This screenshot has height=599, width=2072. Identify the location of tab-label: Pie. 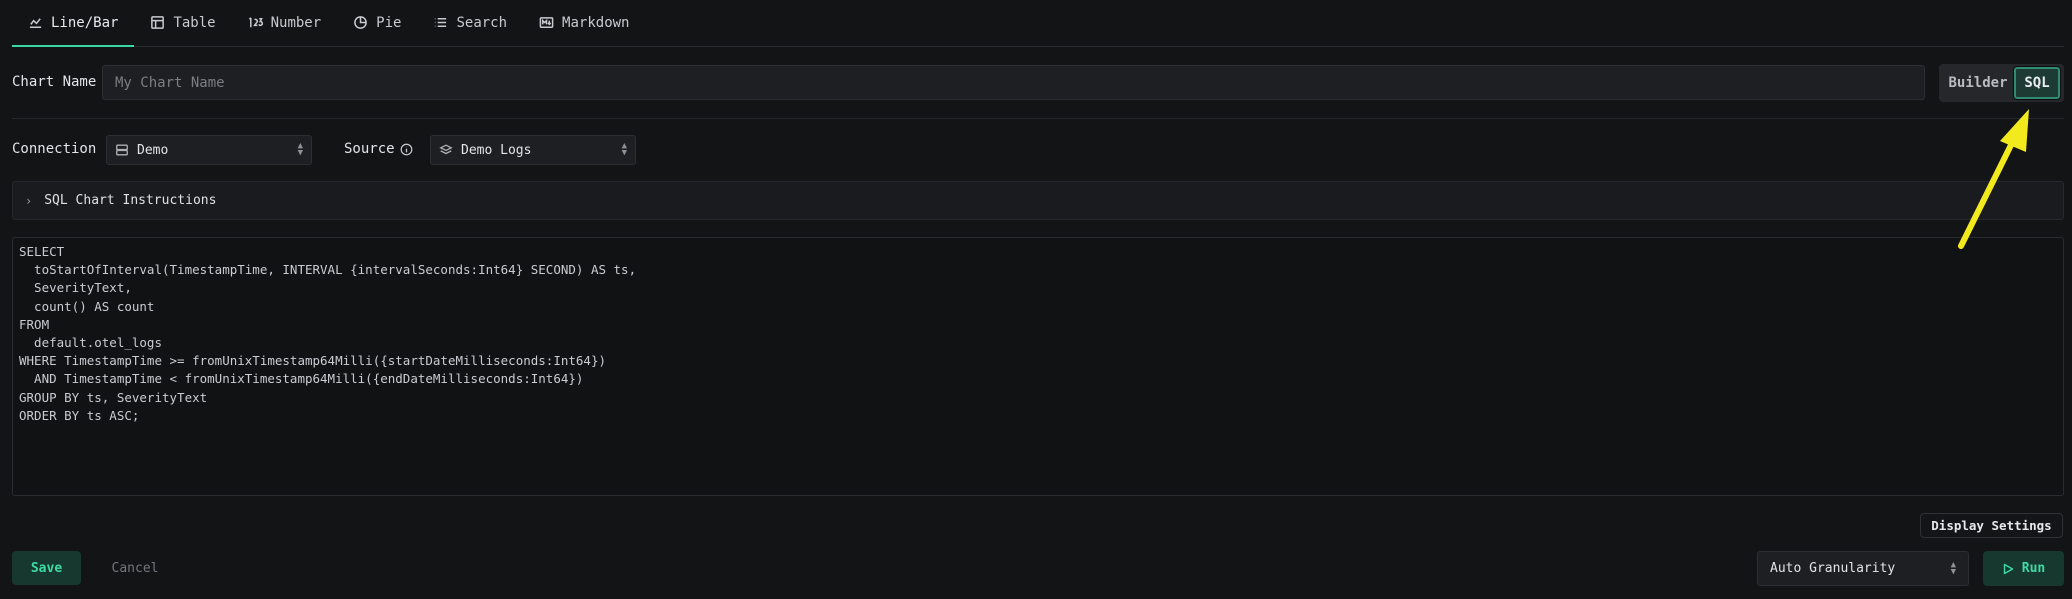
(389, 22).